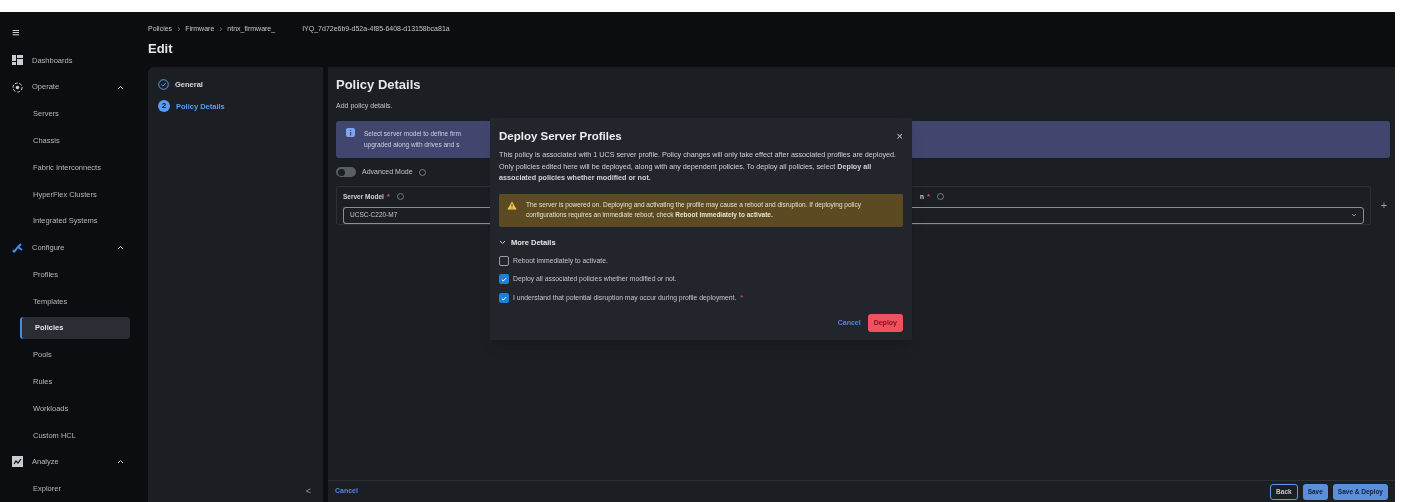 The width and height of the screenshot is (1402, 502). Describe the element at coordinates (308, 491) in the screenshot. I see `collapse-button: <` at that location.